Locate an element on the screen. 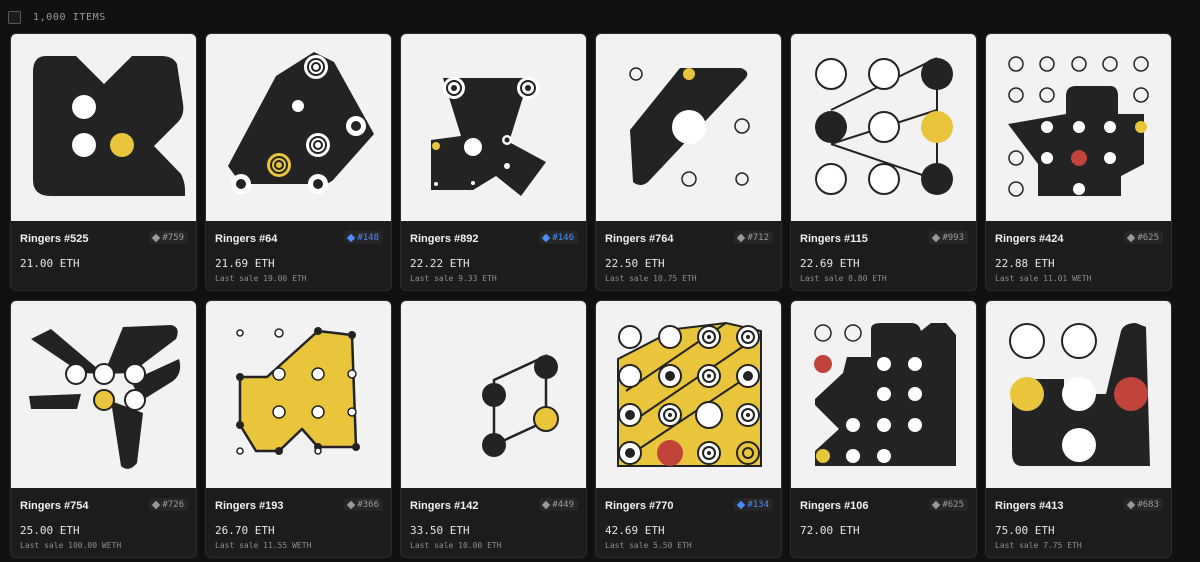 The height and width of the screenshot is (562, 1200). nft-price: 33.50 ETH is located at coordinates (440, 530).